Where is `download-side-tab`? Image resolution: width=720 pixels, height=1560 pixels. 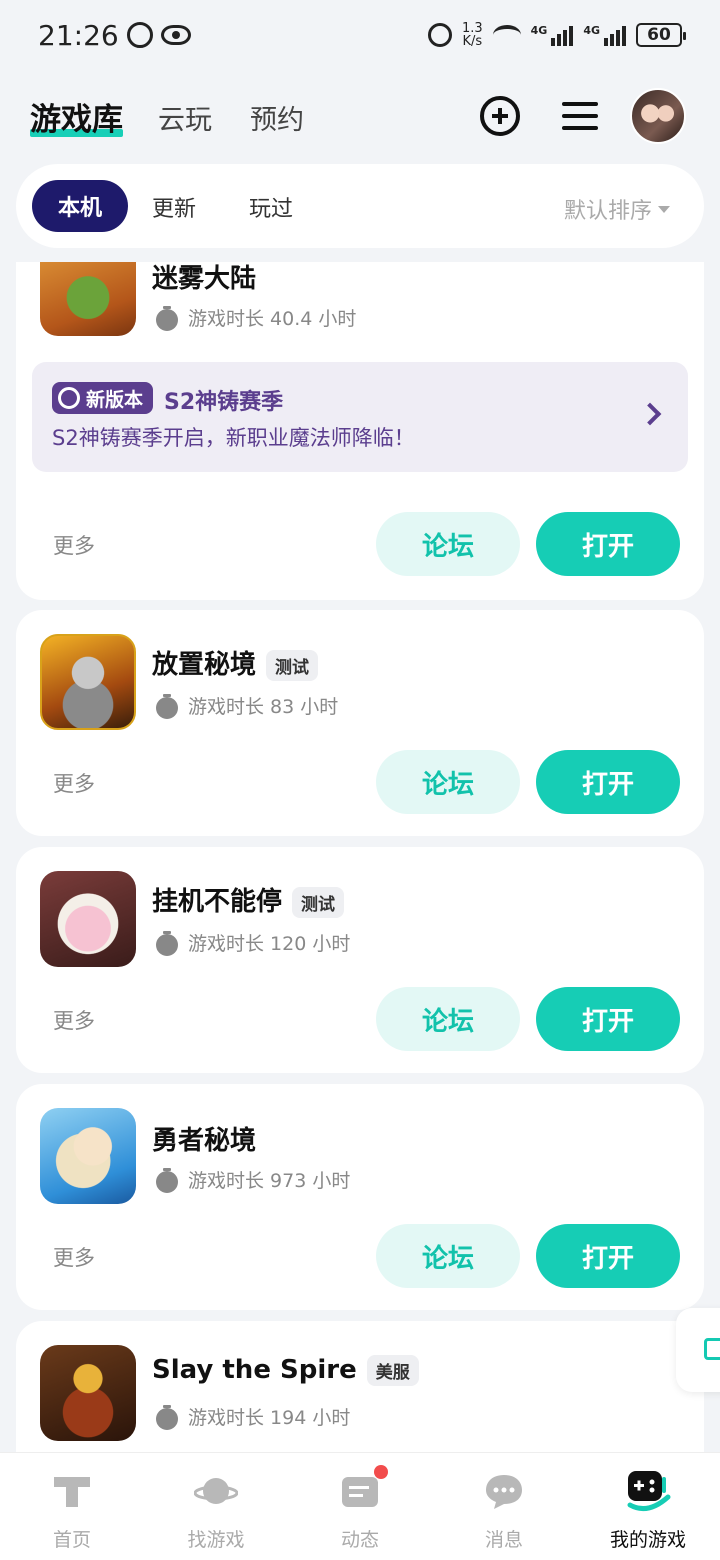 download-side-tab is located at coordinates (698, 1350).